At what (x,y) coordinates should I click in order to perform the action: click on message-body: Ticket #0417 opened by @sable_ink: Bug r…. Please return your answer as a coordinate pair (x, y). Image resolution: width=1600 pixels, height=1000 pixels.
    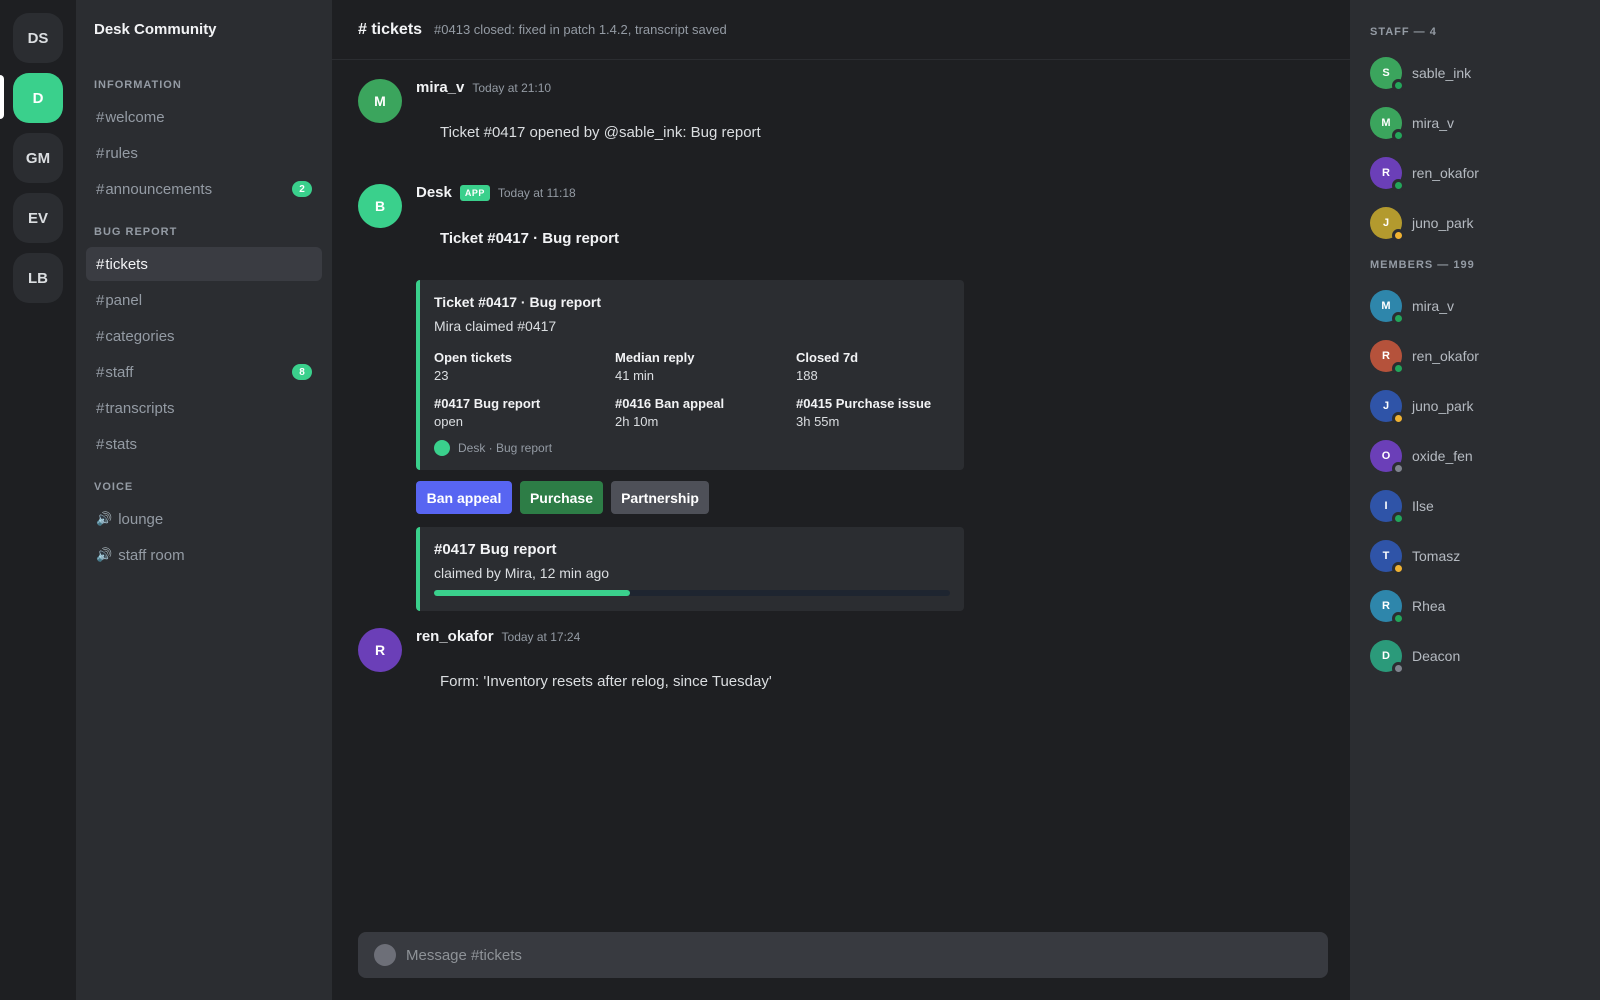
    Looking at the image, I should click on (600, 132).